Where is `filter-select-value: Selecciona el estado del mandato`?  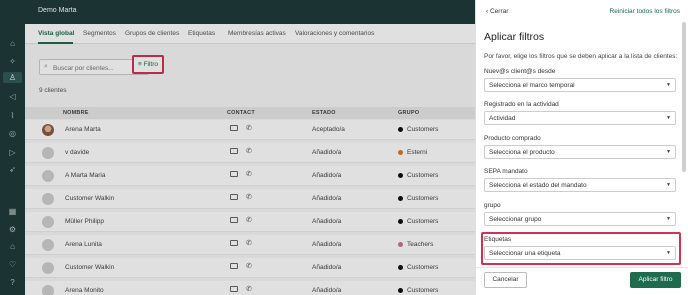
filter-select-value: Selecciona el estado del mandato is located at coordinates (538, 185).